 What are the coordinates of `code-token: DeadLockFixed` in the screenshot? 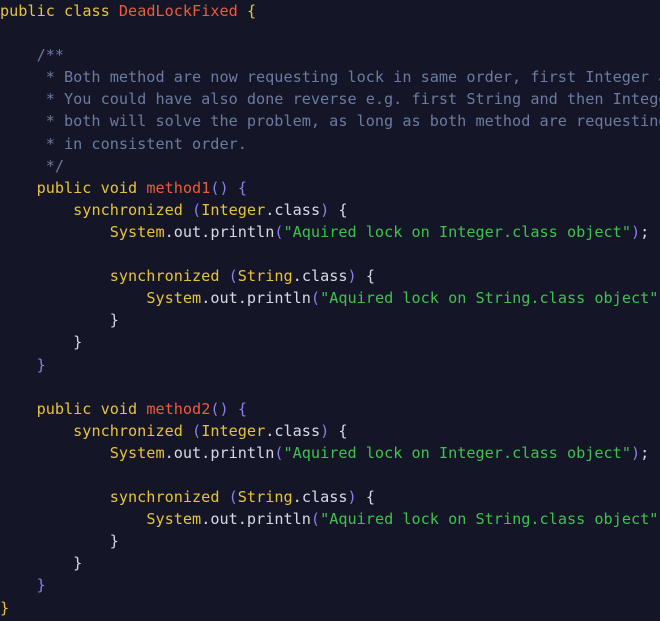 It's located at (178, 11).